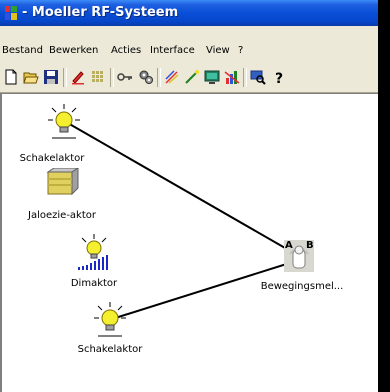 Image resolution: width=390 pixels, height=392 pixels. Describe the element at coordinates (192, 77) in the screenshot. I see `wand-icon` at that location.